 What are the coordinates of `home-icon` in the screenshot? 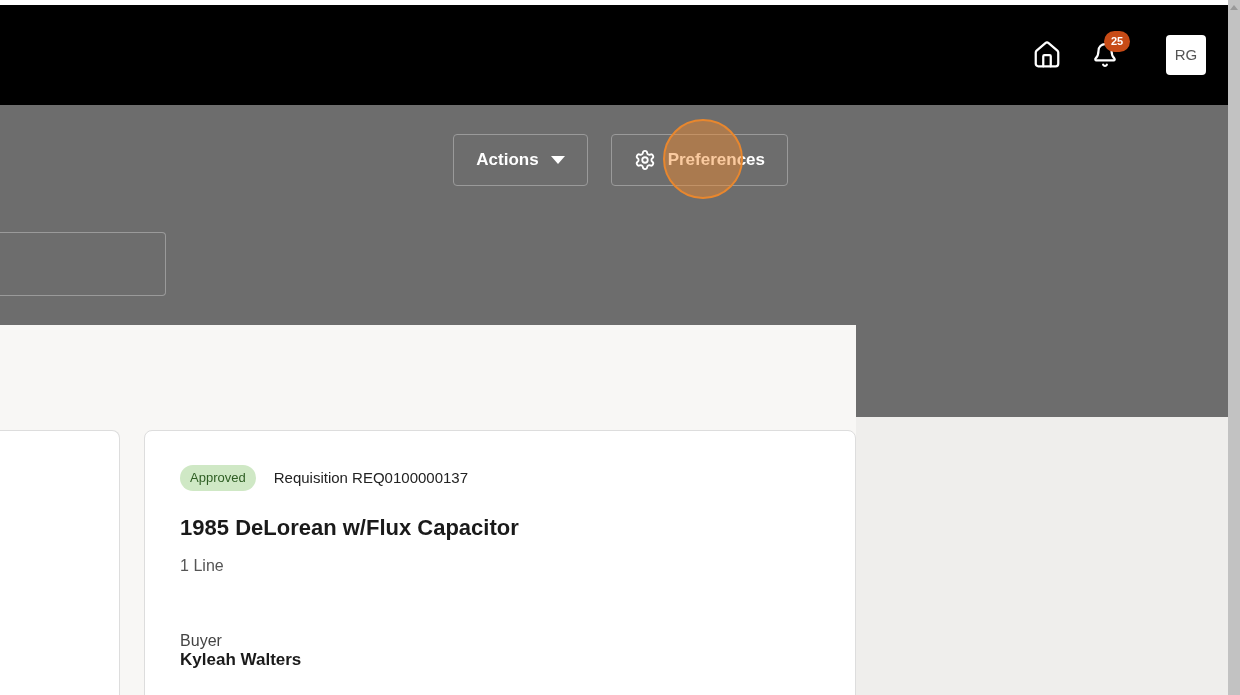 It's located at (1047, 55).